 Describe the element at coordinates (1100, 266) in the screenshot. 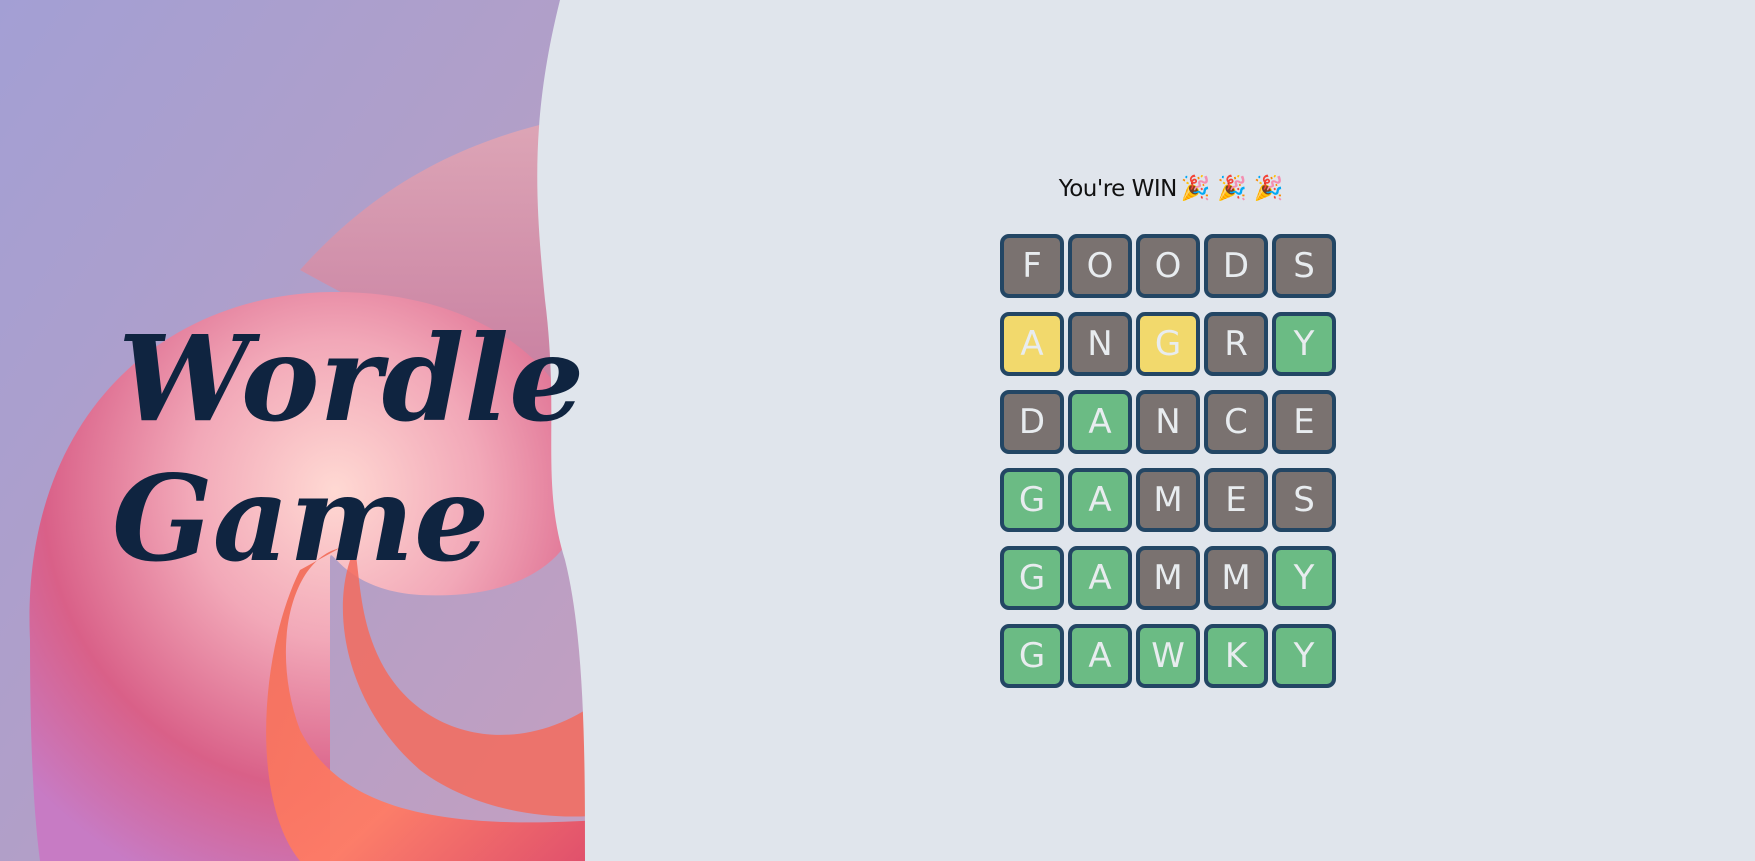

I see `tile-r1-c2: O` at that location.